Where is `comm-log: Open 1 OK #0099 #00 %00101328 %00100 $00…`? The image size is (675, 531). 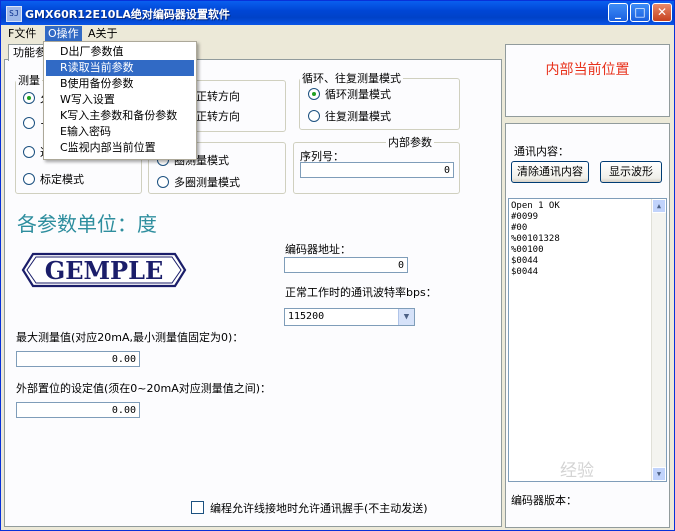 comm-log: Open 1 OK #0099 #00 %00101328 %00100 $00… is located at coordinates (587, 340).